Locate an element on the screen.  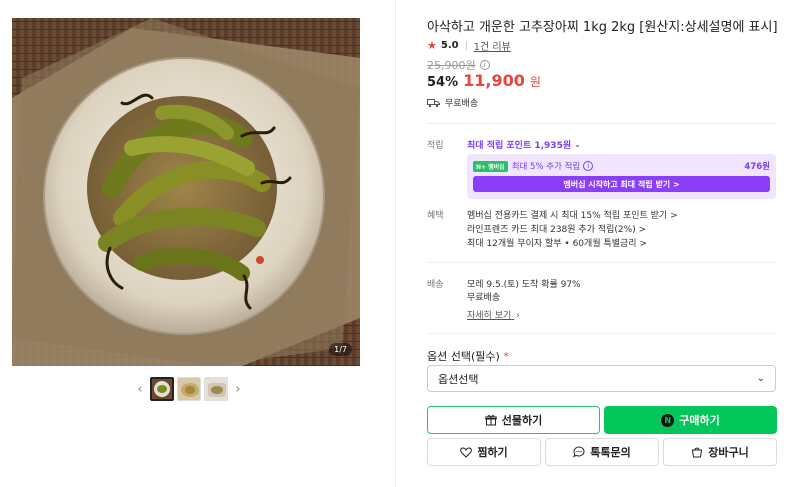
max-point-text: 최대 적립 포인트 1,935원 is located at coordinates (519, 146).